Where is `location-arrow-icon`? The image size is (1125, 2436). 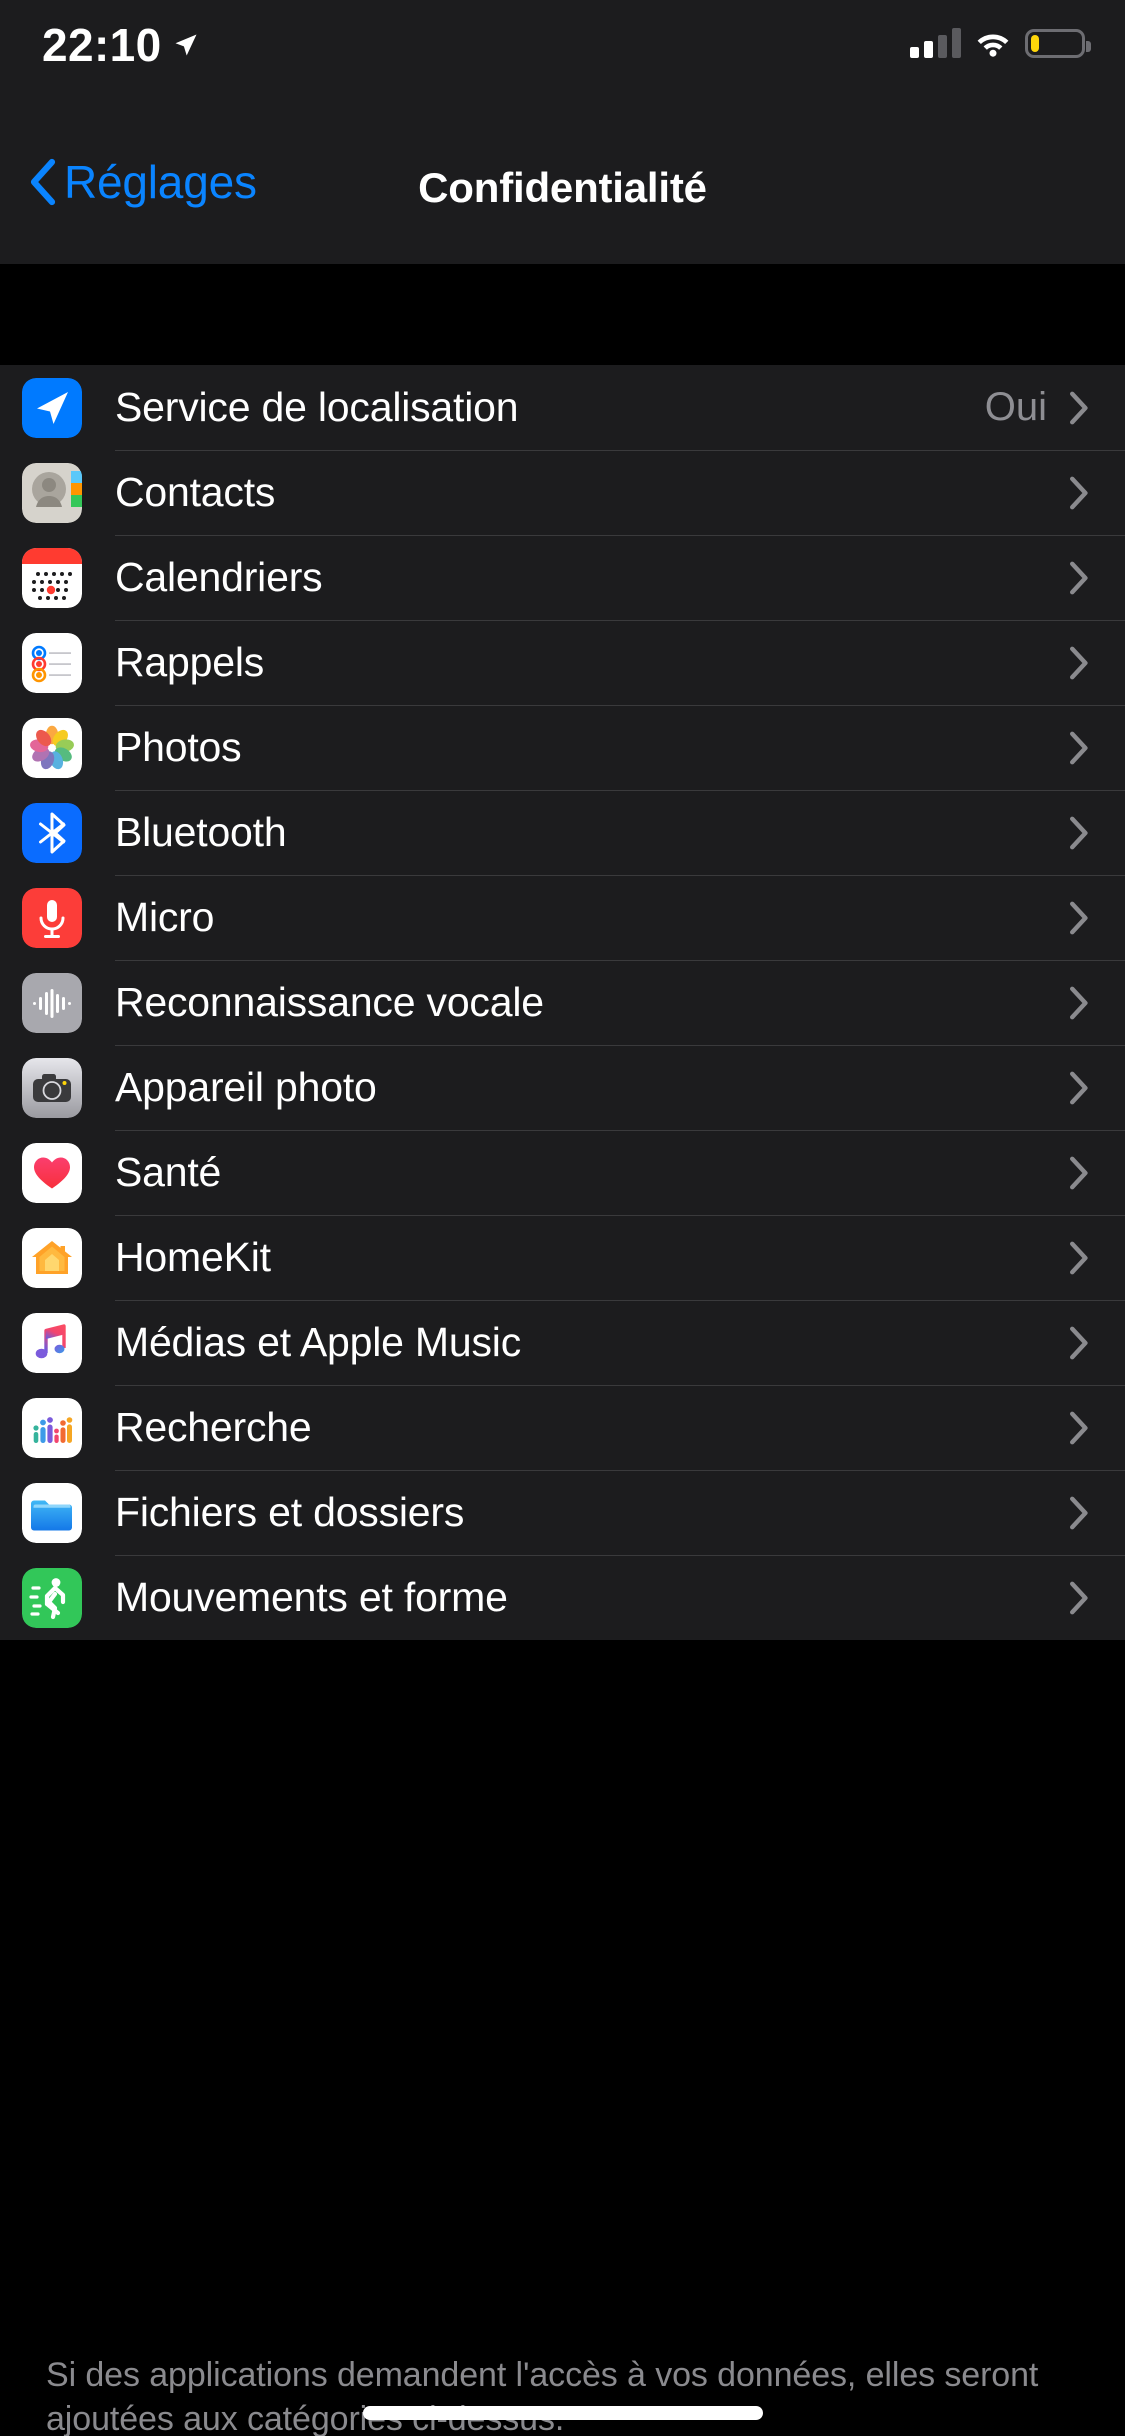
location-arrow-icon is located at coordinates (186, 45).